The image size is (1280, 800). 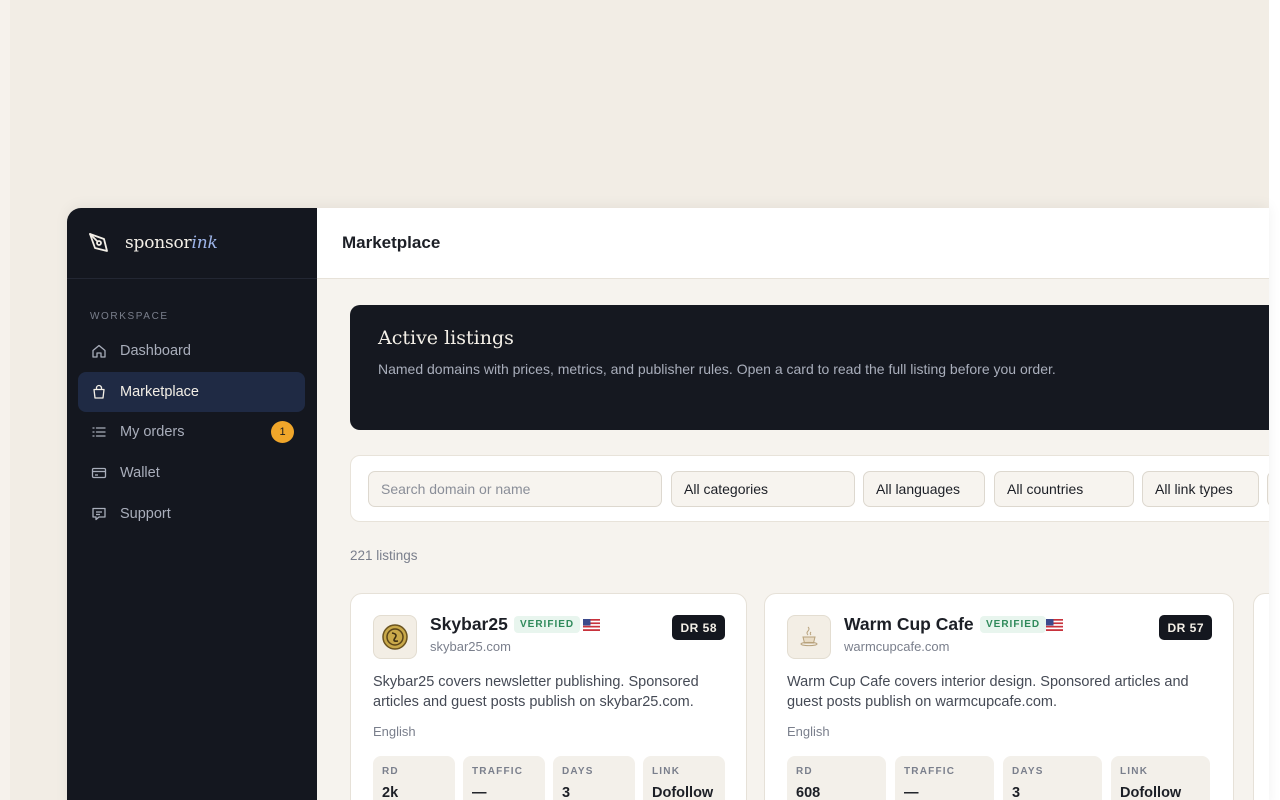 I want to click on domain-rating-badge: DR 57, so click(x=1185, y=627).